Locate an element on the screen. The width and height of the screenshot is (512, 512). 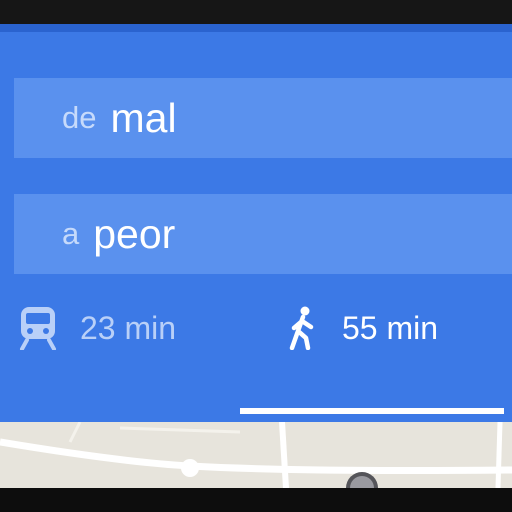
map-roads is located at coordinates (256, 455).